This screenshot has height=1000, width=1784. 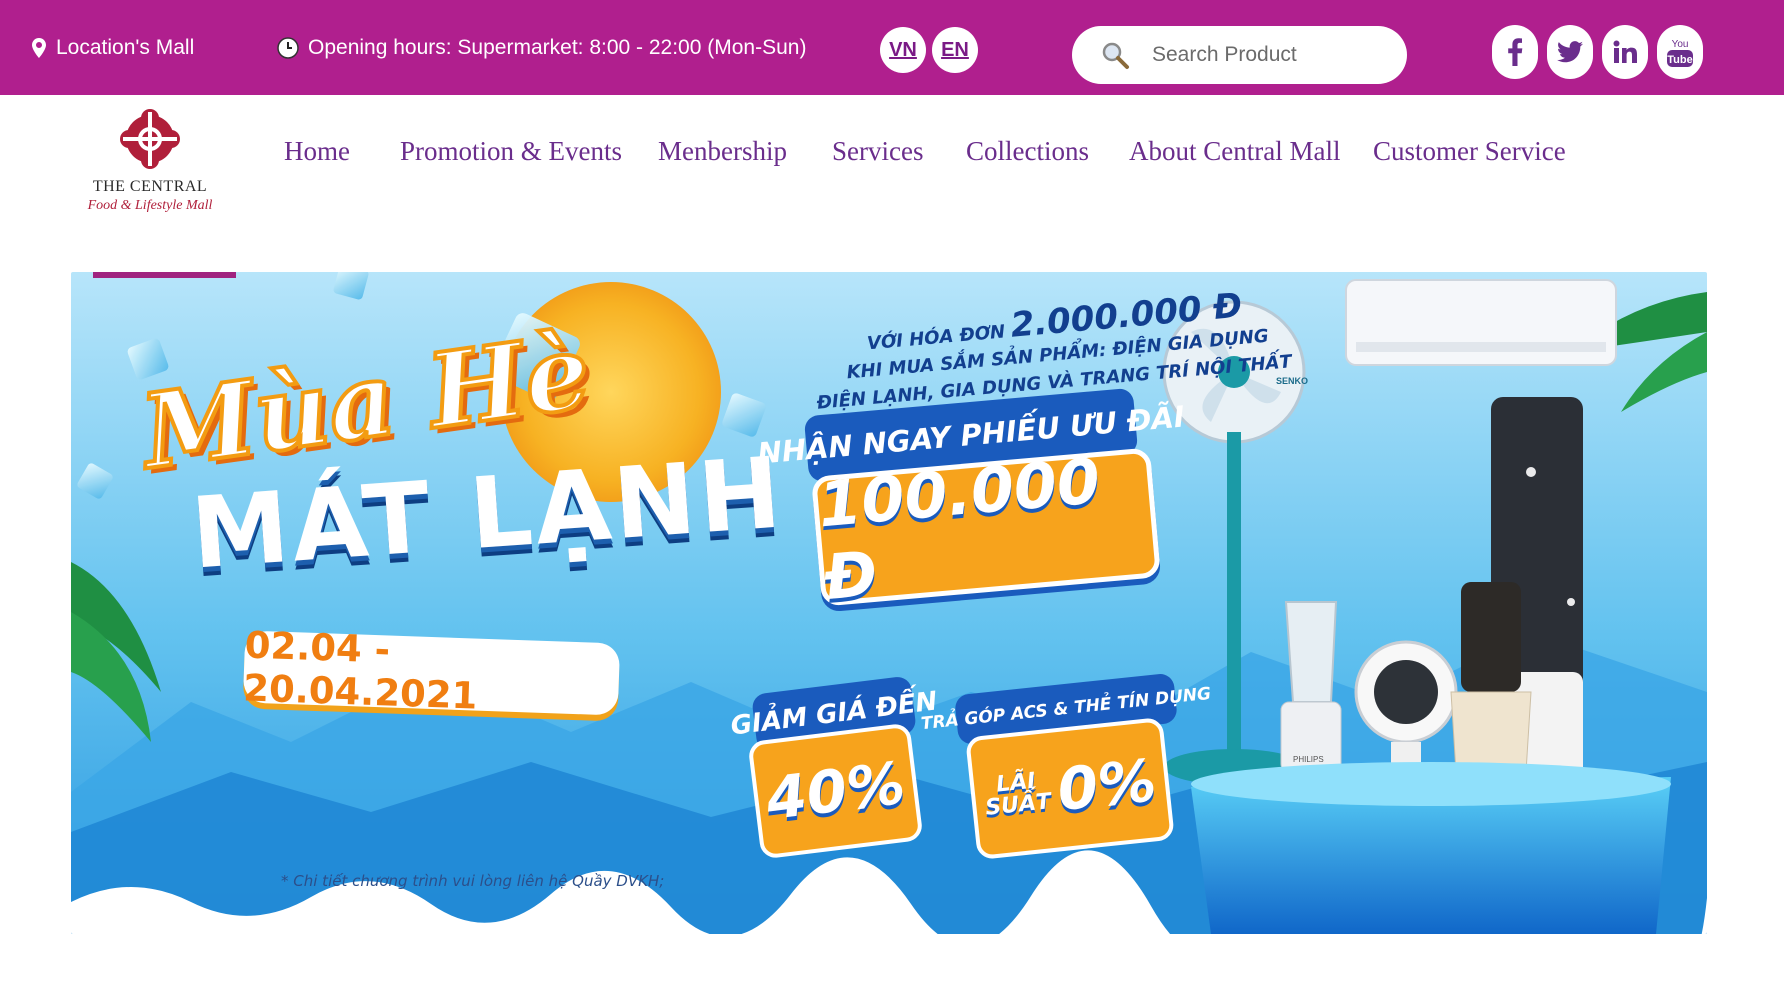 I want to click on search-box, so click(x=1239, y=55).